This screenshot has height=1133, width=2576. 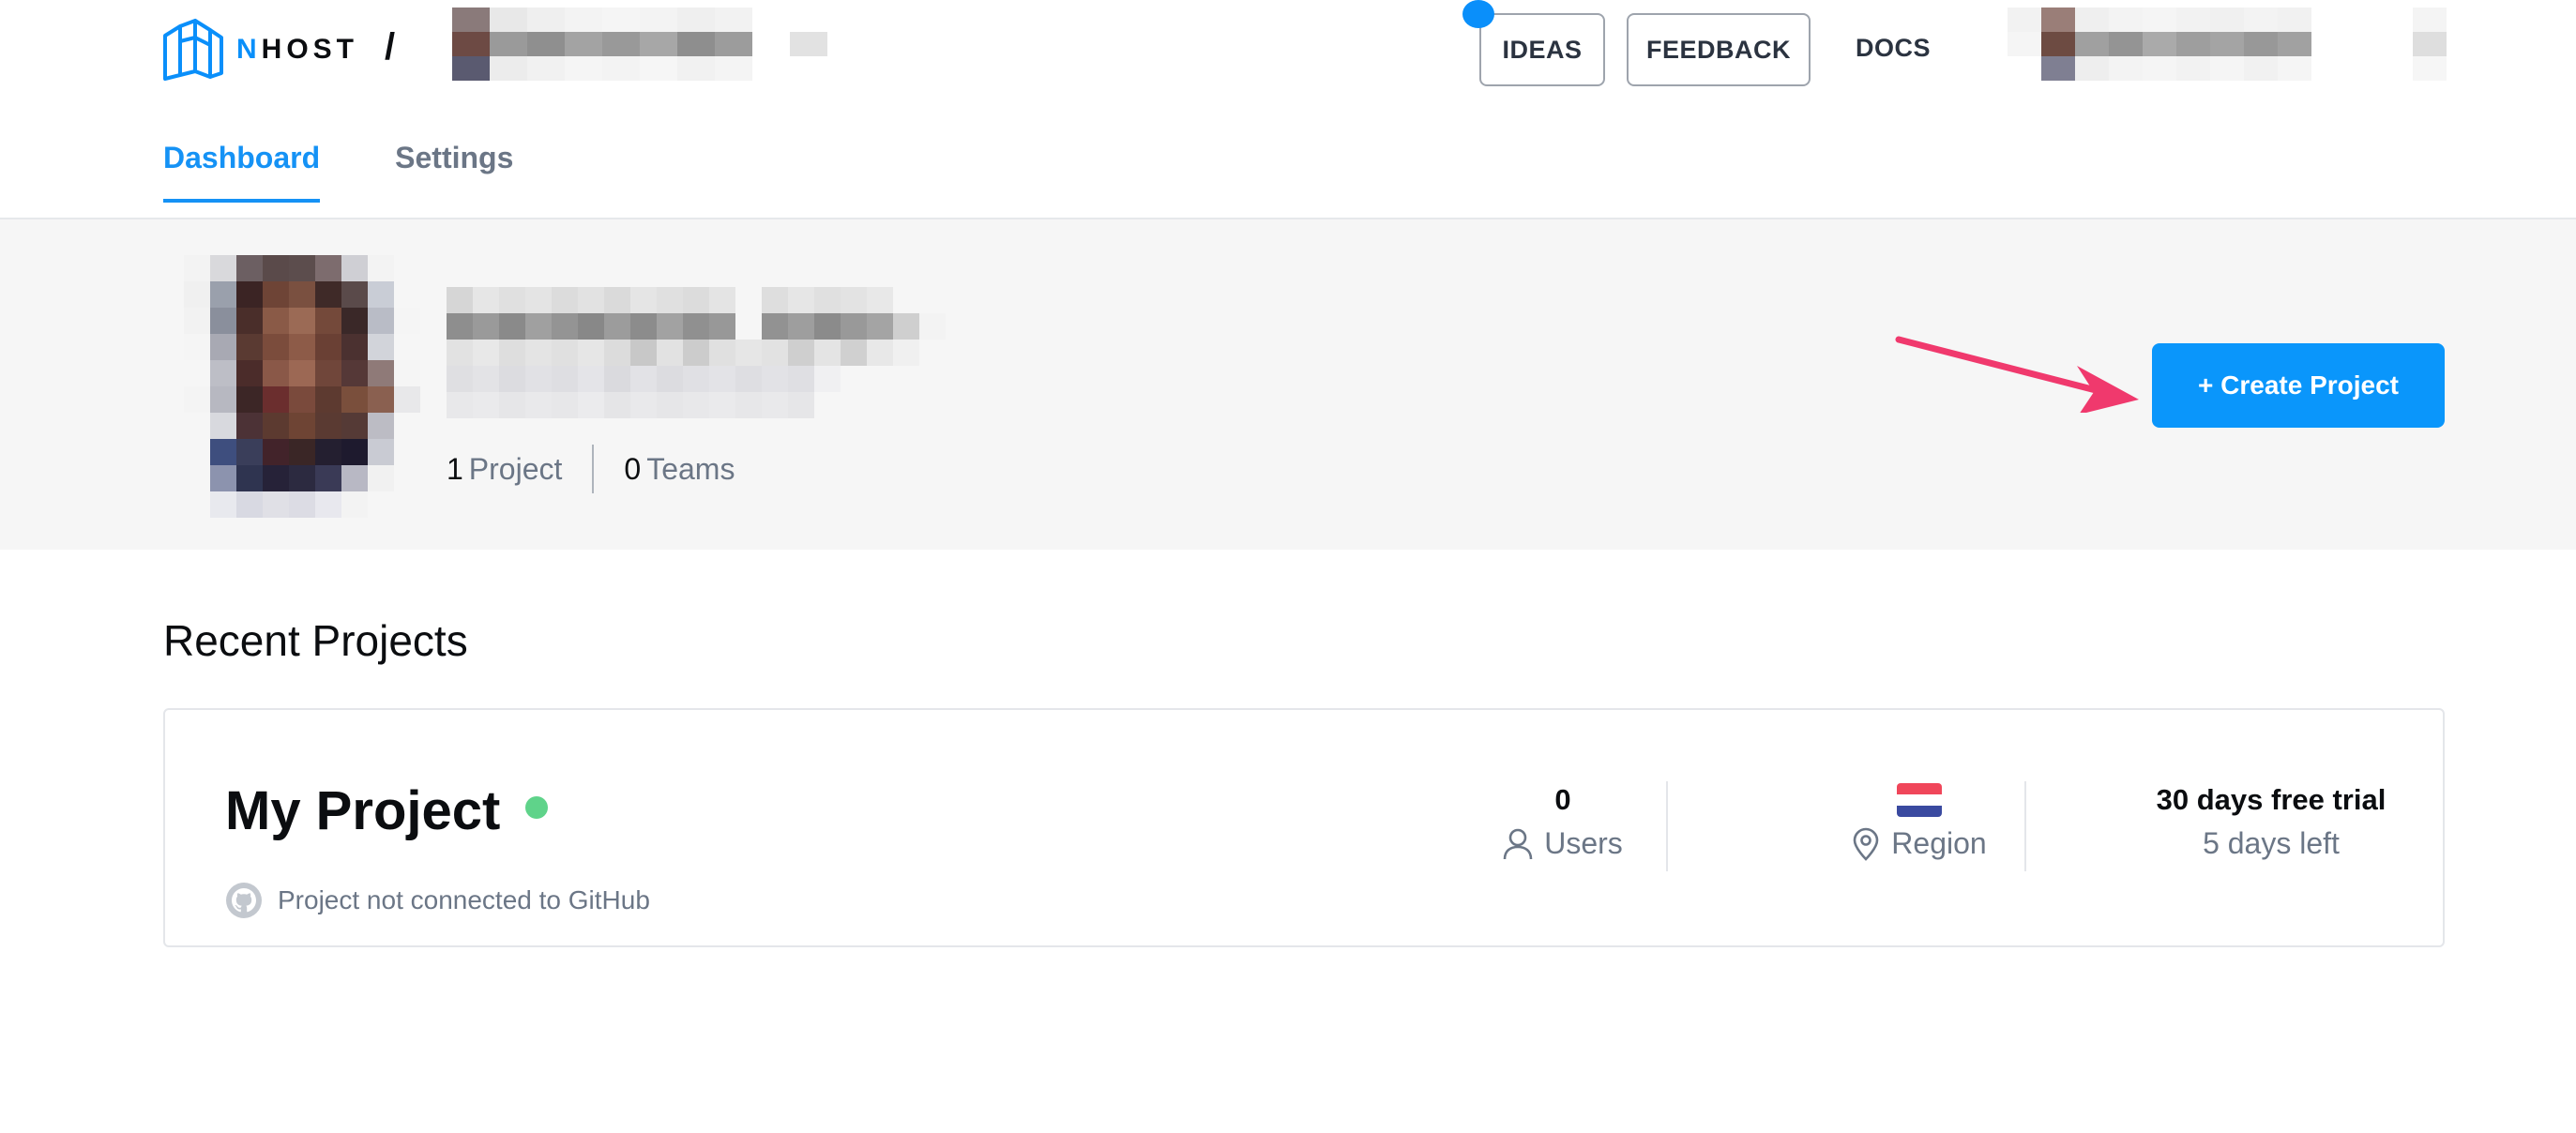 I want to click on trial-title: 30 days free trial, so click(x=2271, y=799).